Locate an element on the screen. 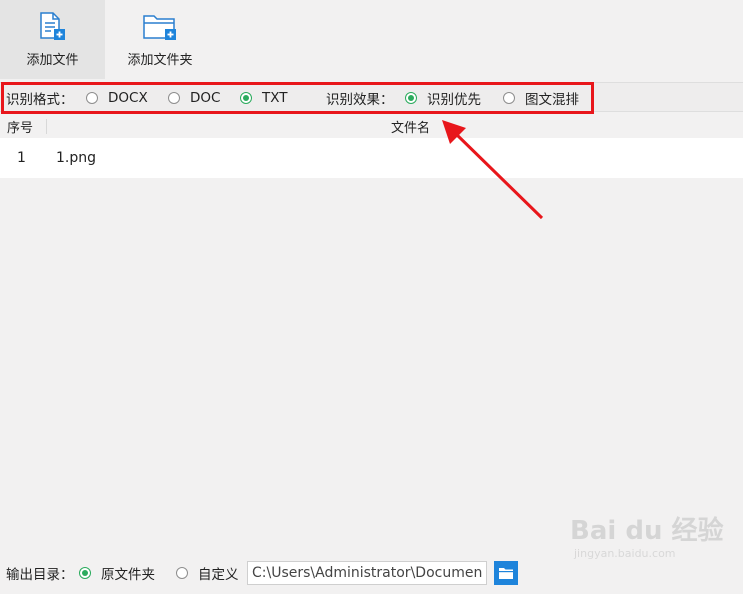 The height and width of the screenshot is (594, 743). table-header: 序号 文件名 is located at coordinates (371, 126).